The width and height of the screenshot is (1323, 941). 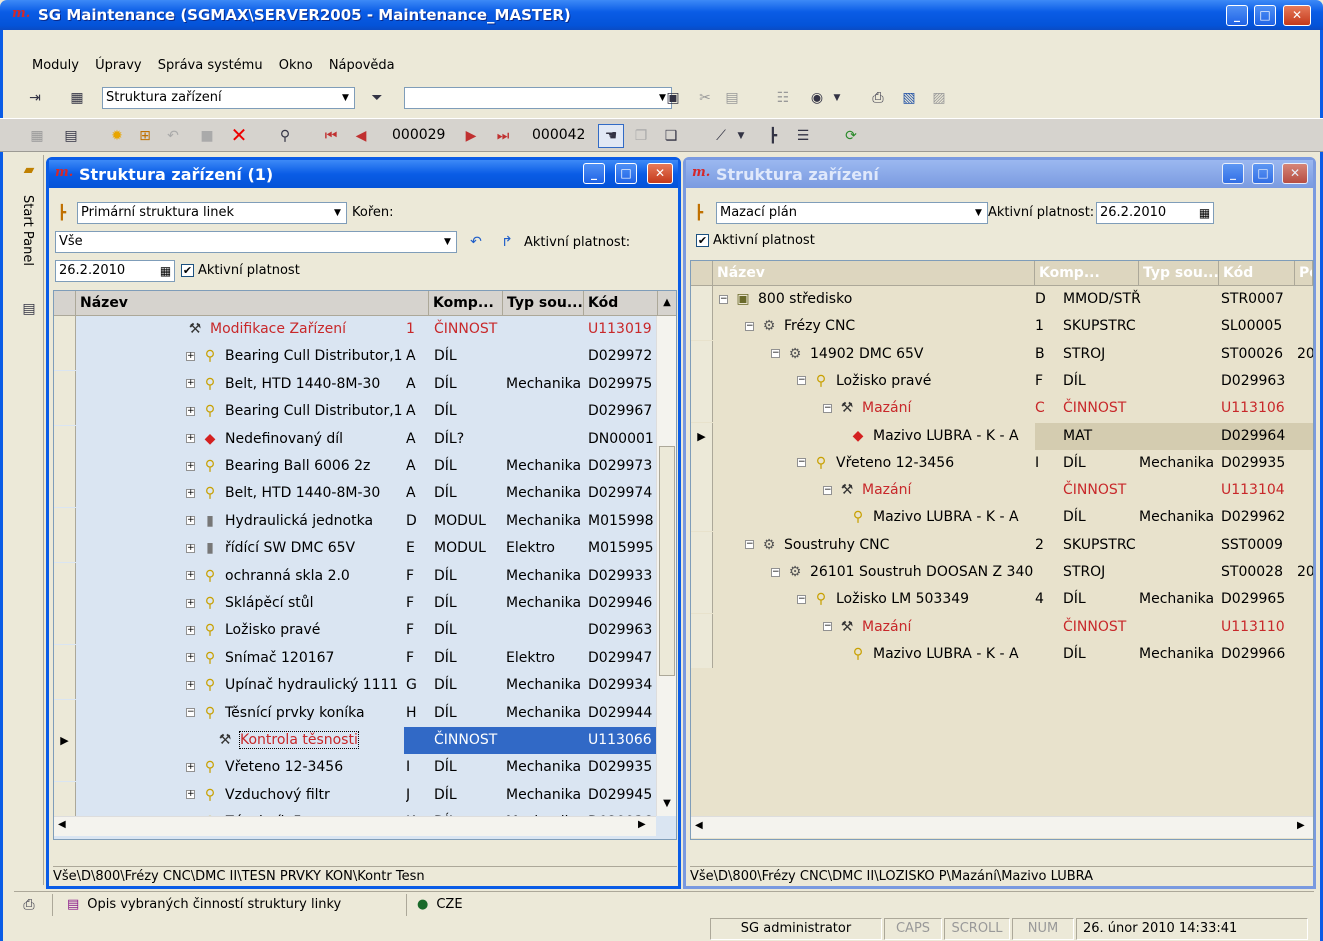 What do you see at coordinates (1002, 327) in the screenshot?
I see `table-row: − ⚙ Frézy CNC 1 SKUPSTRC SL00005` at bounding box center [1002, 327].